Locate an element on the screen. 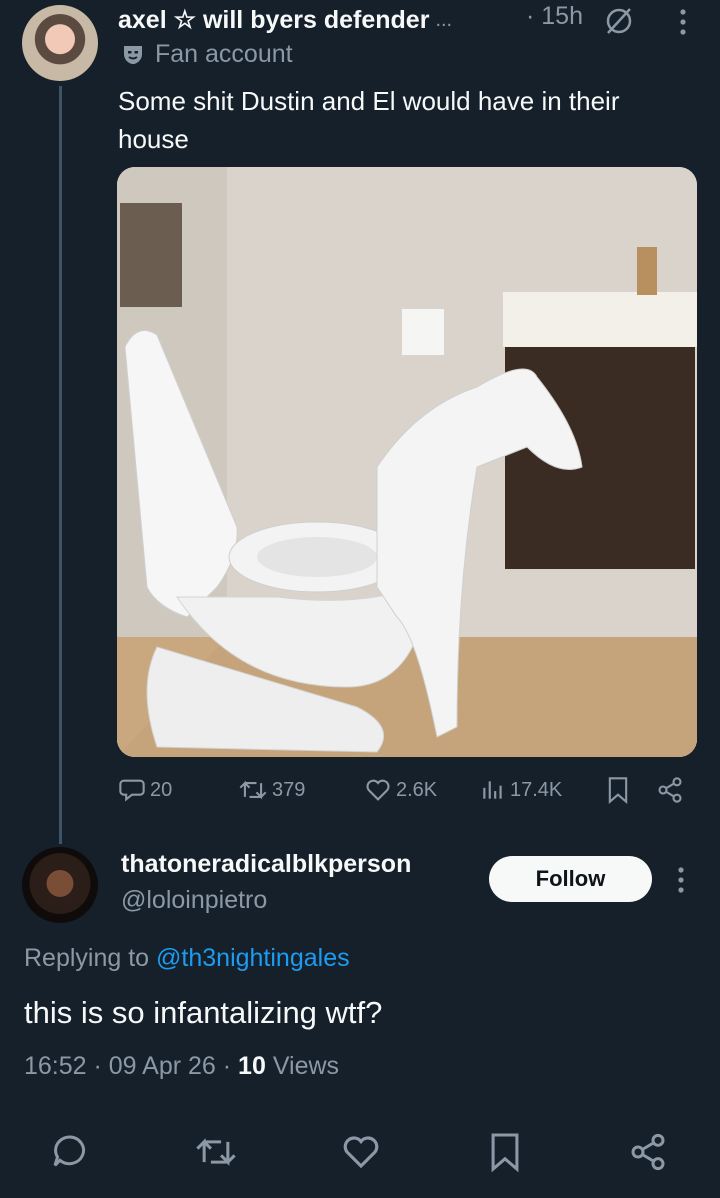 Image resolution: width=720 pixels, height=1198 pixels. reply-author-name: thatoneradicalblkperson is located at coordinates (266, 864).